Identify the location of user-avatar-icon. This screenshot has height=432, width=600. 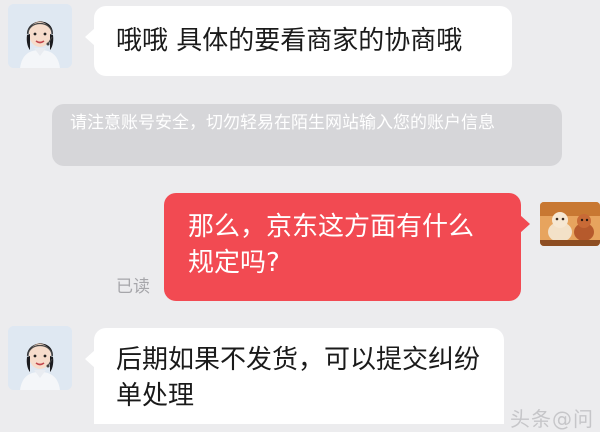
(570, 224).